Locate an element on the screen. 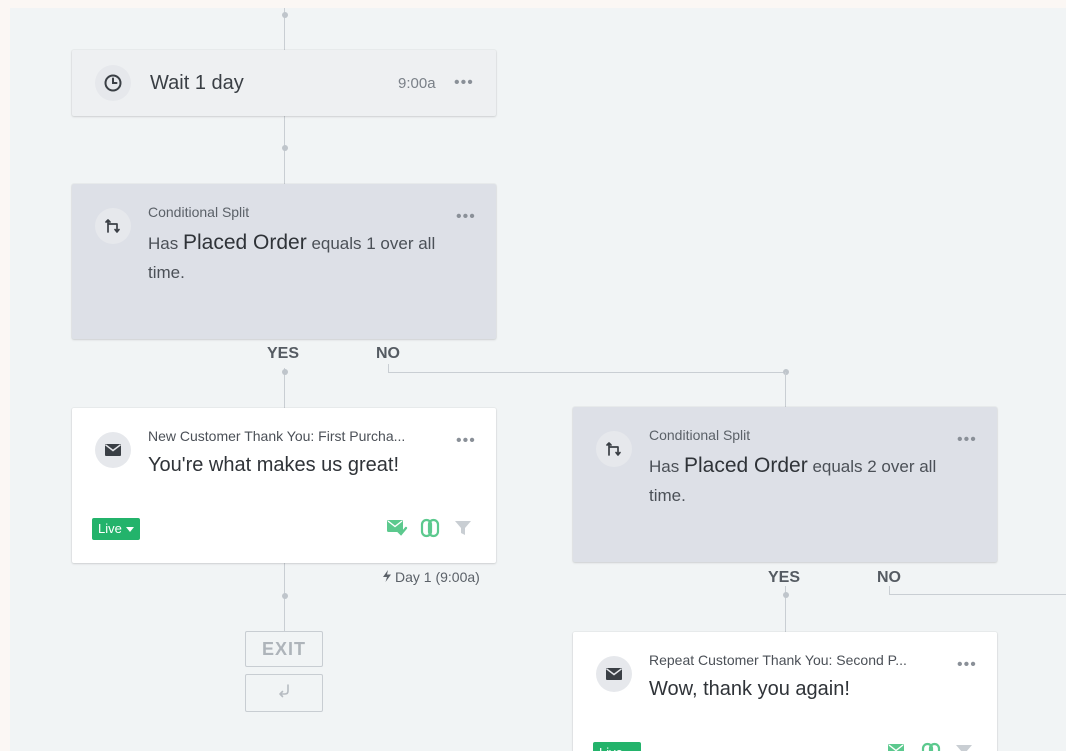 The height and width of the screenshot is (751, 1066). wait-node: Wait 1 day 9:00a ••• is located at coordinates (284, 83).